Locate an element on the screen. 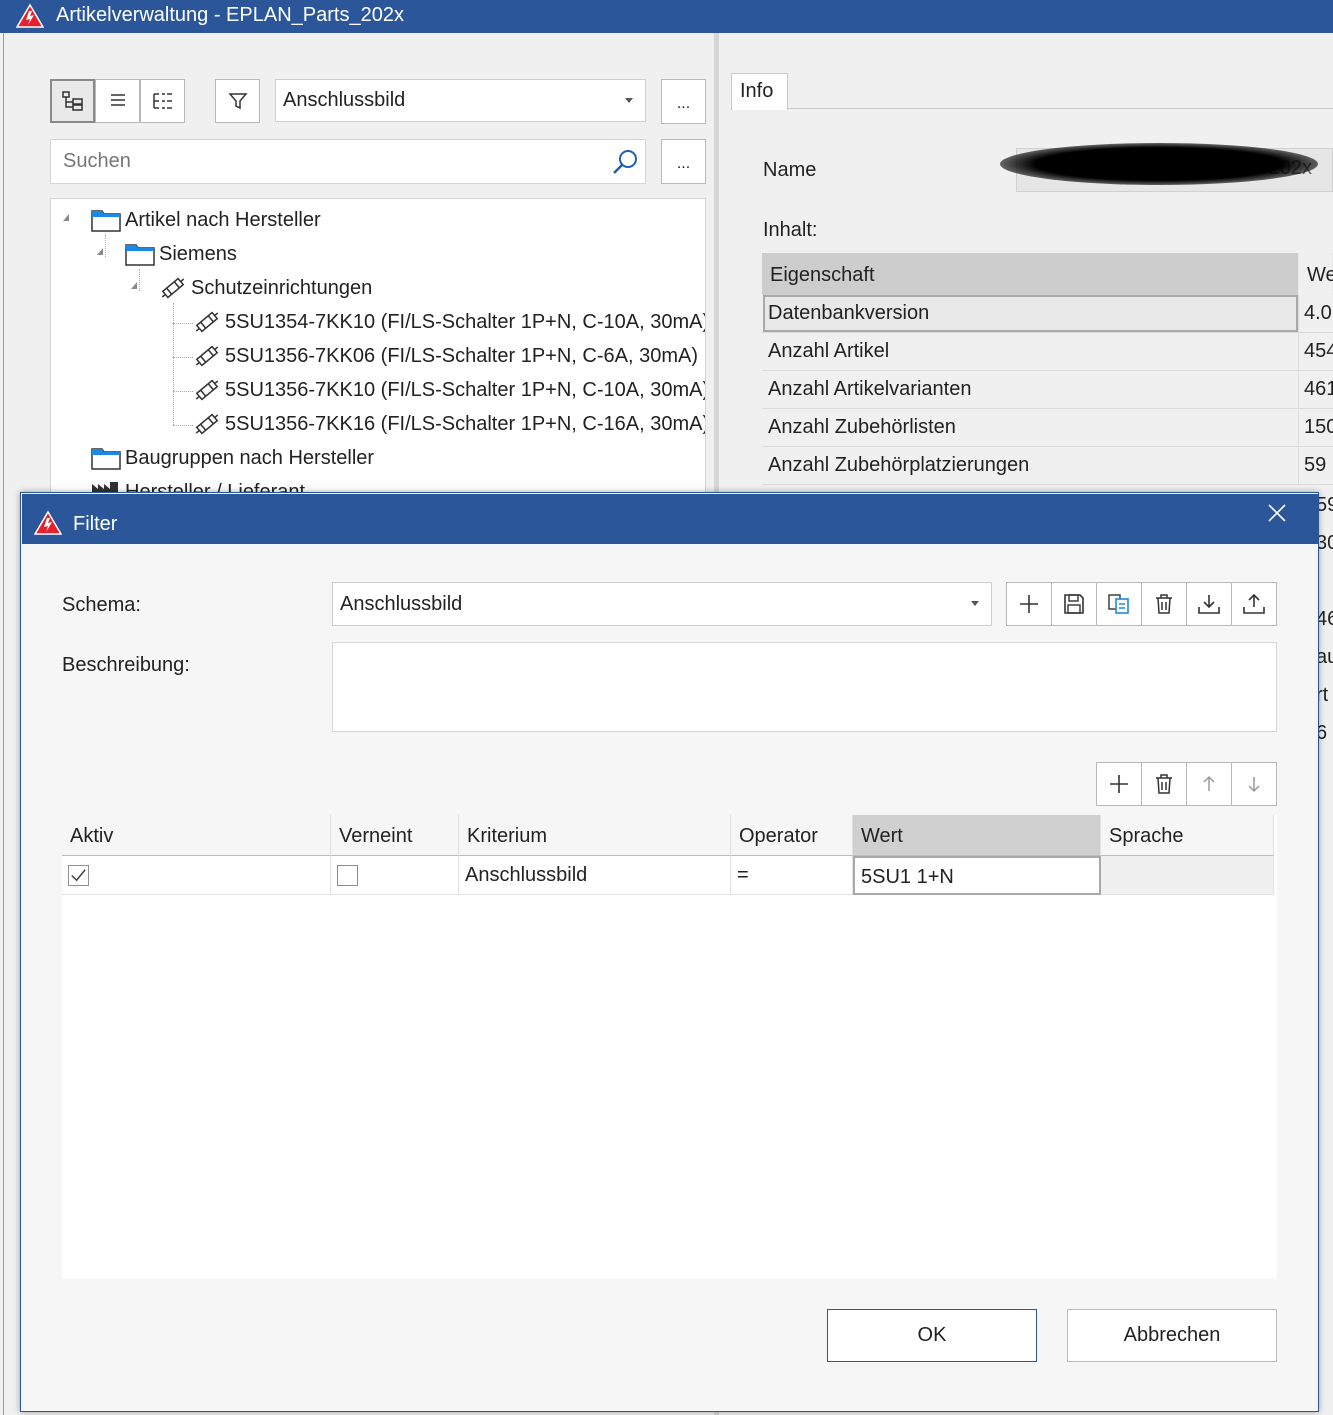 The height and width of the screenshot is (1415, 1333). close-icon is located at coordinates (1277, 513).